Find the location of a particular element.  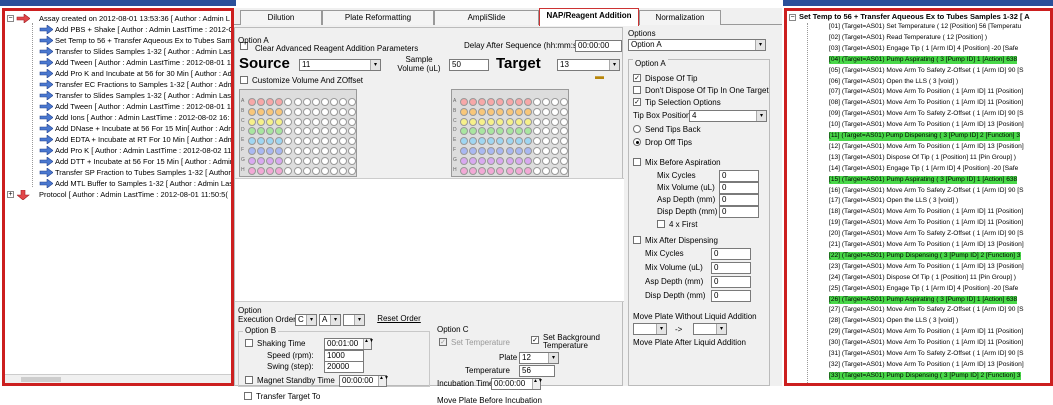

folder-icon: ▬ is located at coordinates (599, 76).